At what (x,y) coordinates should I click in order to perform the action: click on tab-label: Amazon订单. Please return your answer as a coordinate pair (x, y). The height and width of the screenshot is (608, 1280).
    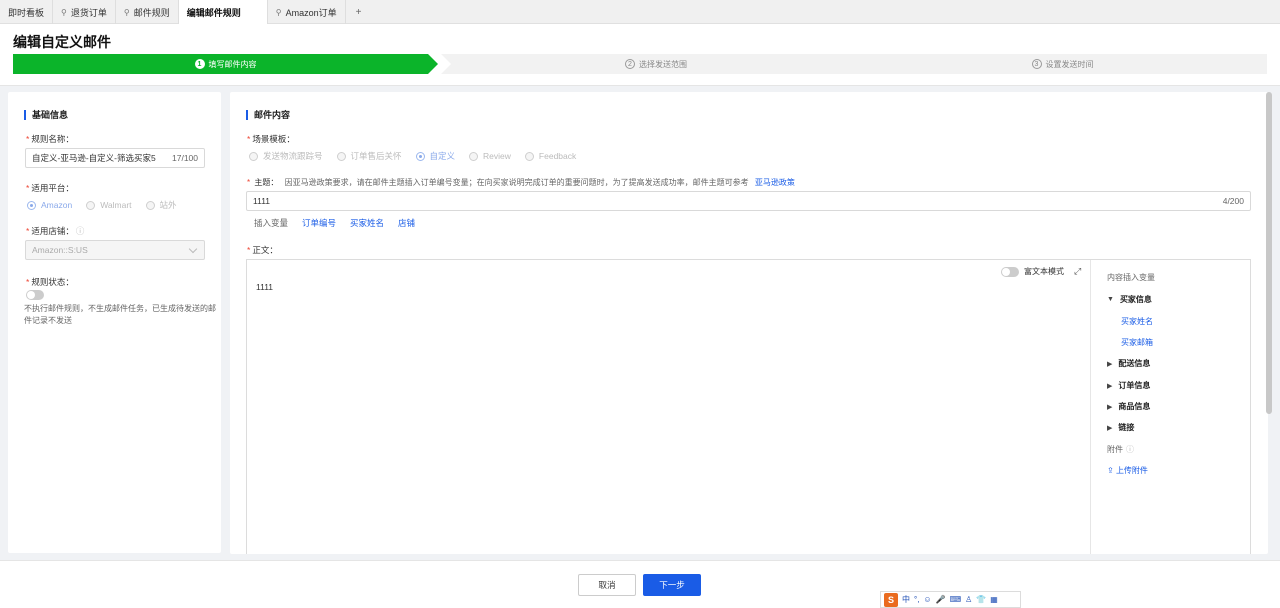
    Looking at the image, I should click on (311, 12).